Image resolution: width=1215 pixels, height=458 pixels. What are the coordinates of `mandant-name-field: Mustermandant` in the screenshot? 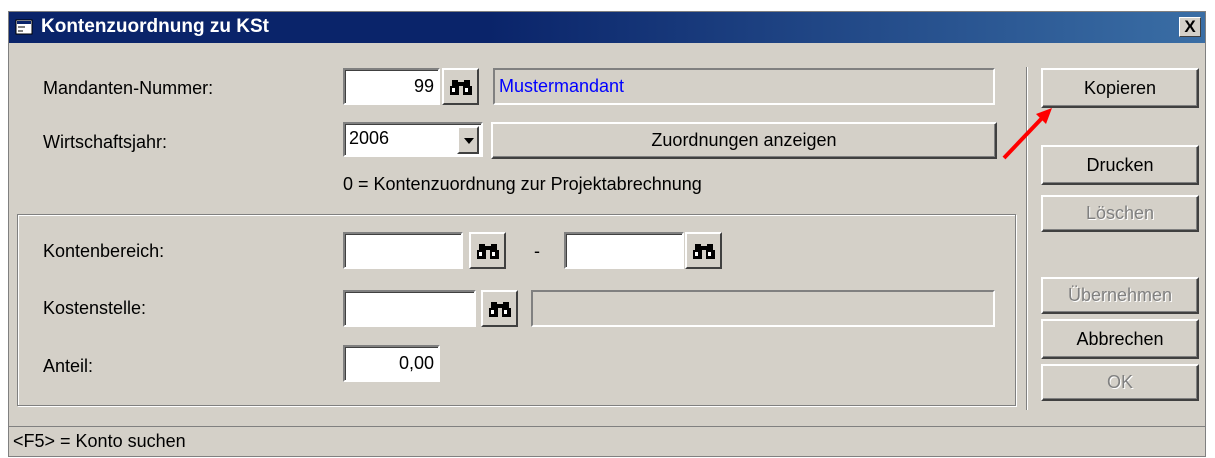 It's located at (744, 86).